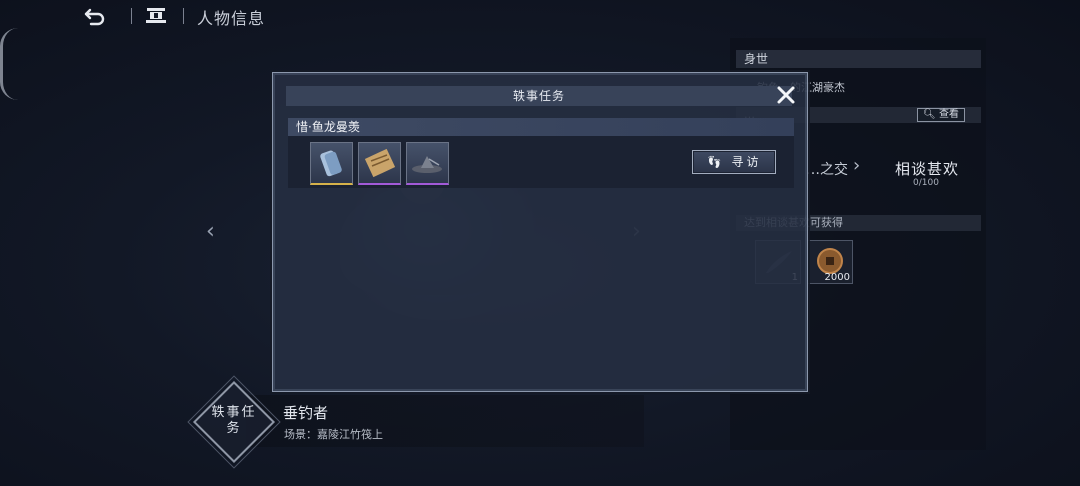  I want to click on view-button: 🔍︎ 查看, so click(941, 115).